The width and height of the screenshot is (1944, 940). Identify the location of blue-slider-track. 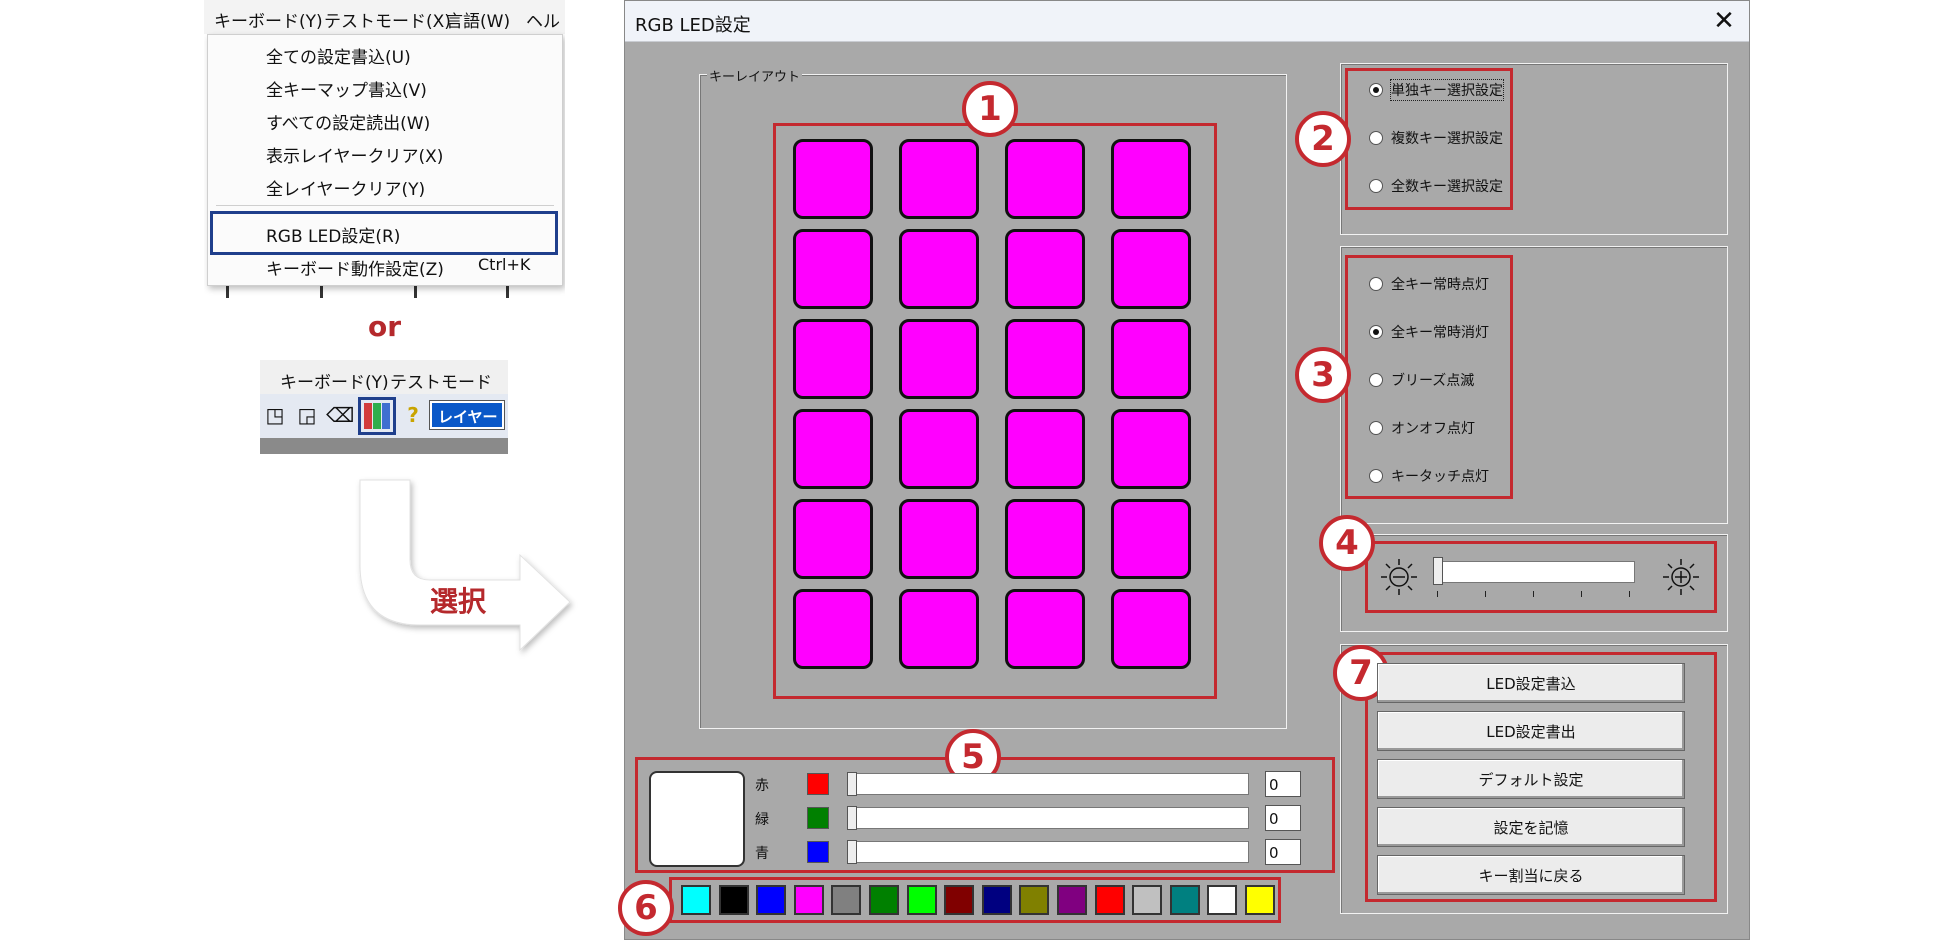
(1049, 852).